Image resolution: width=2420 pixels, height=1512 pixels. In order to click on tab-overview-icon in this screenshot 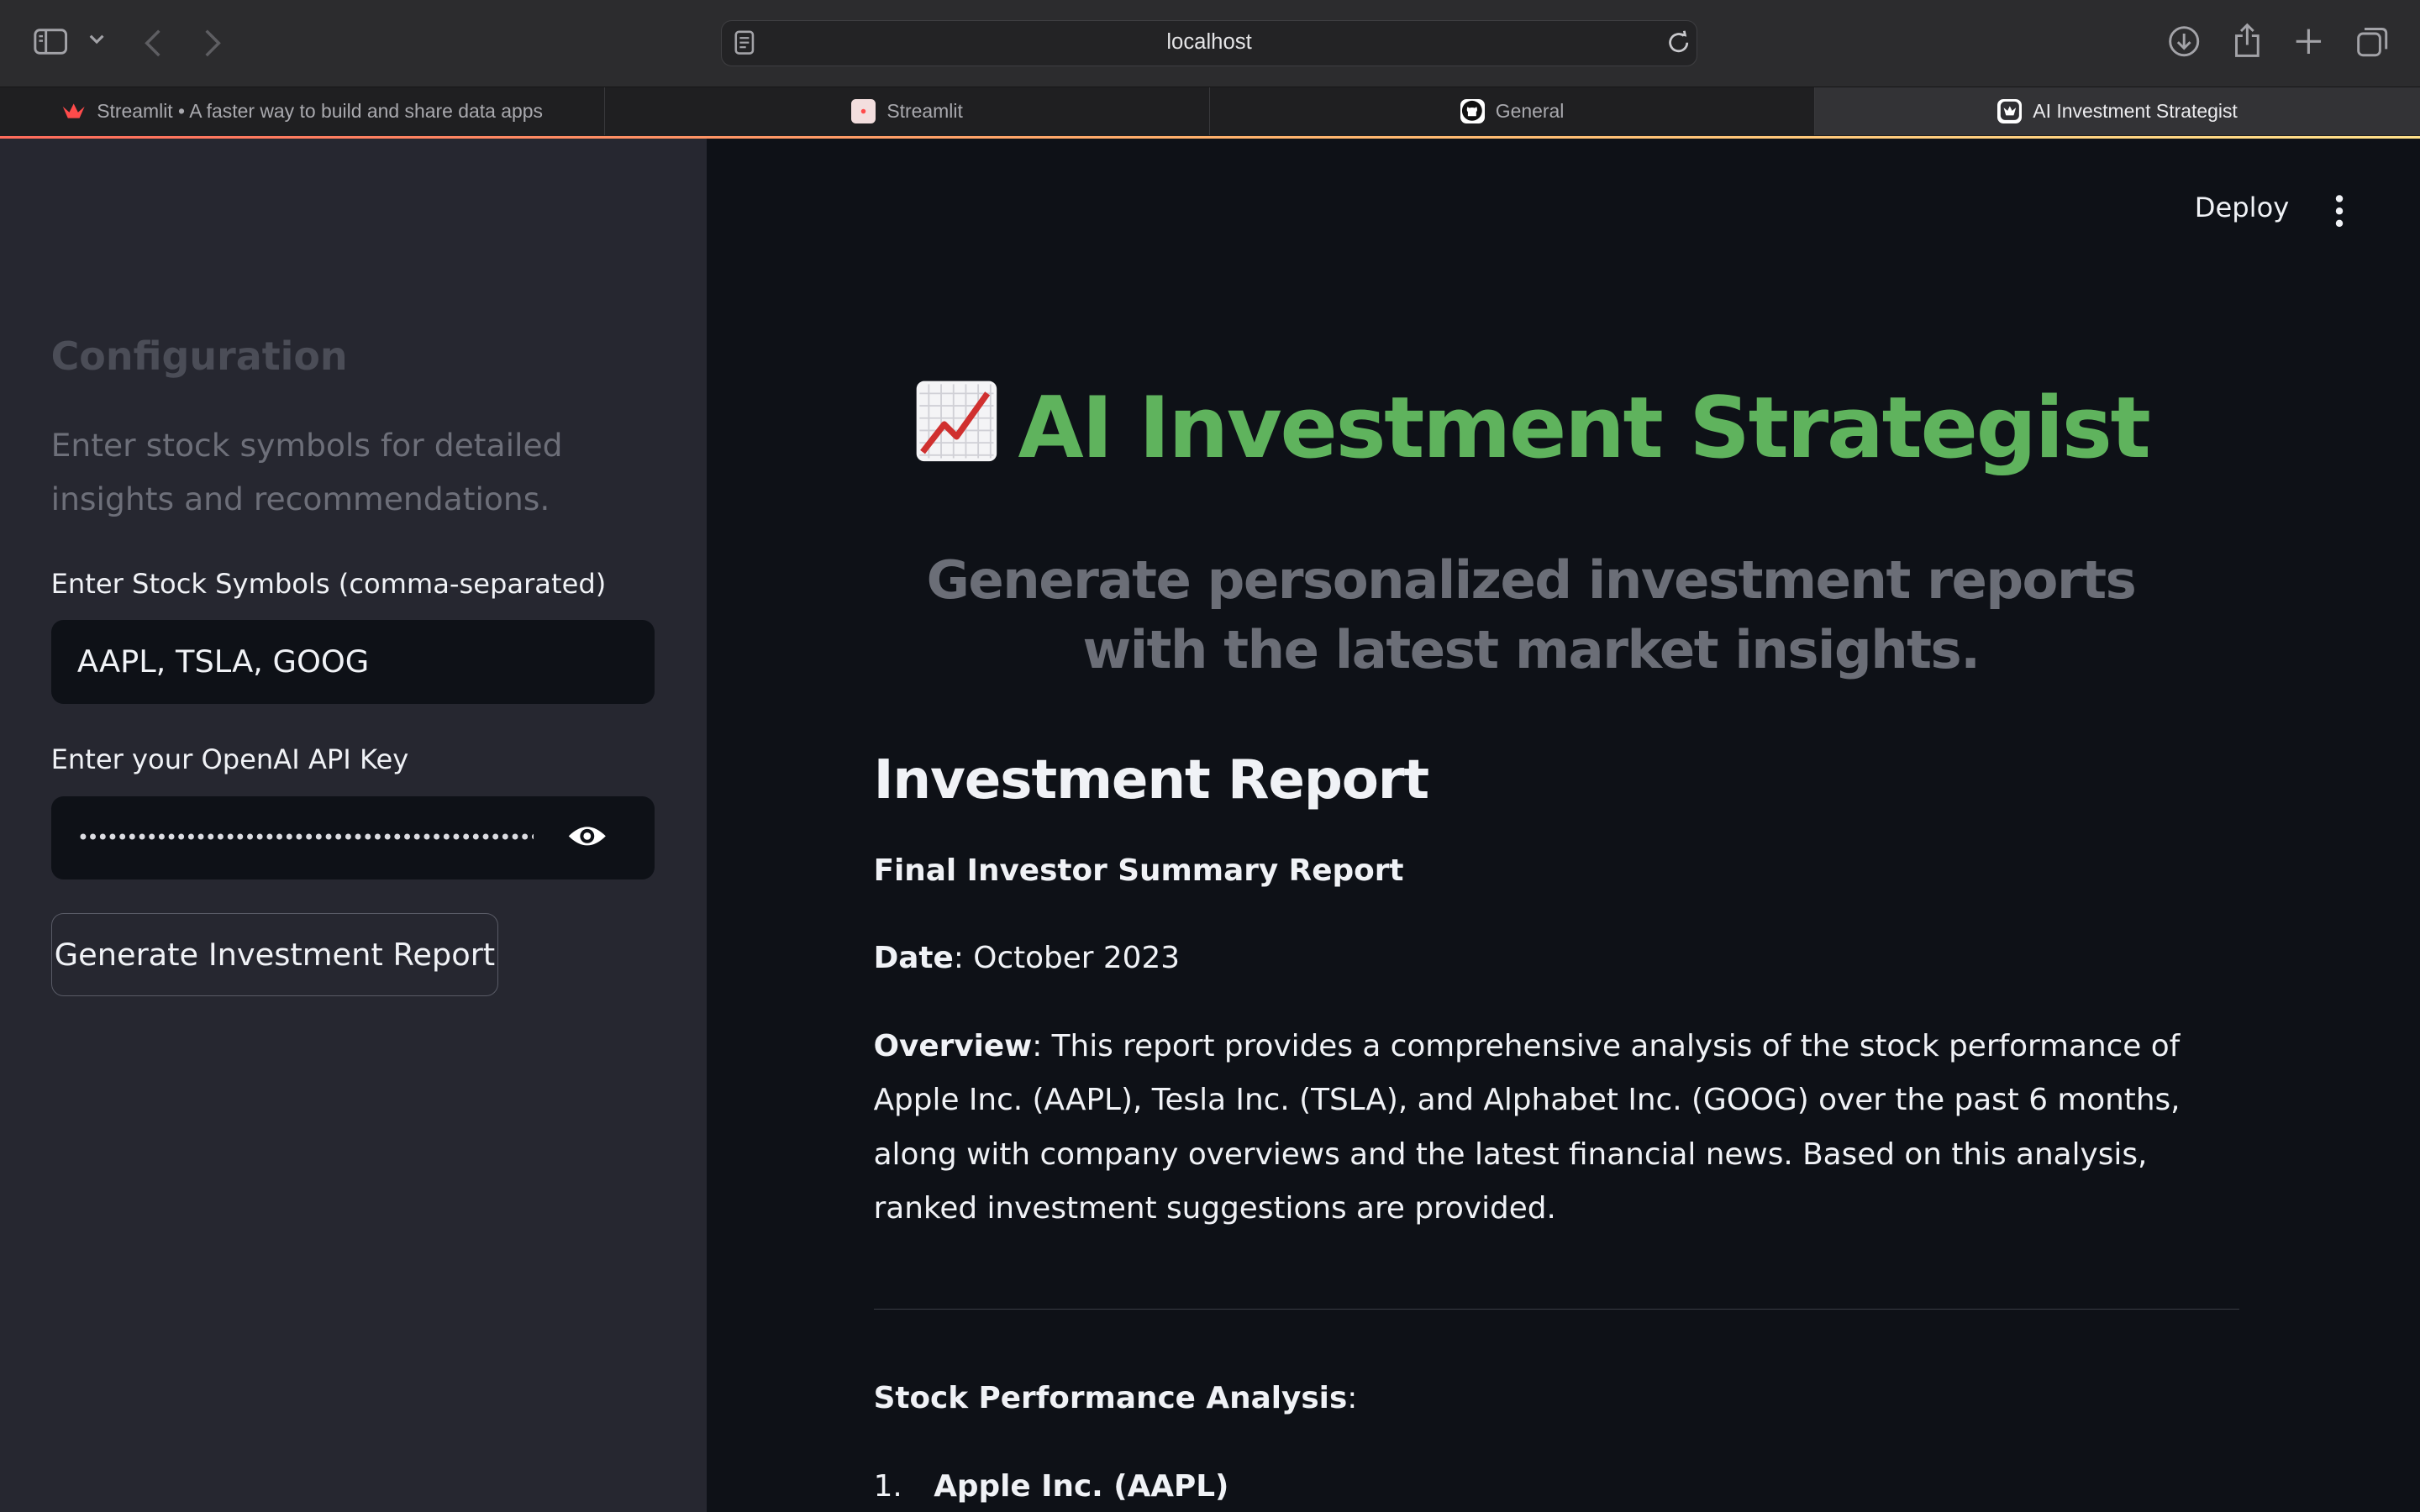, I will do `click(2372, 41)`.